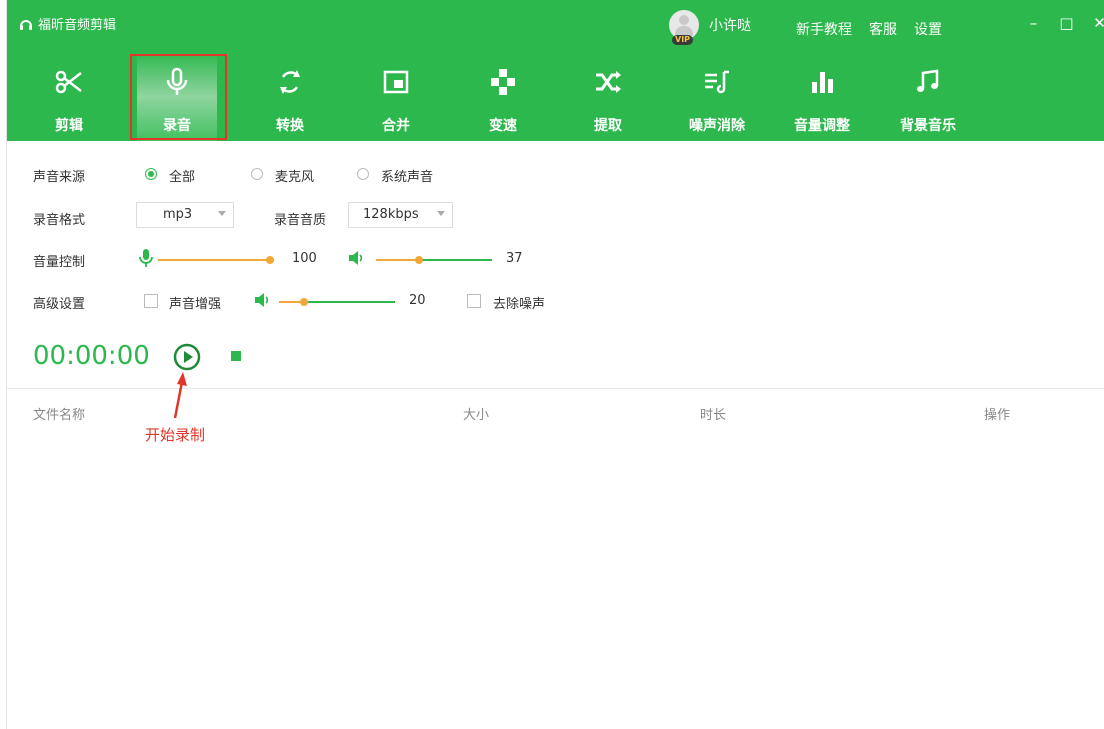  What do you see at coordinates (180, 395) in the screenshot?
I see `annotation-arrow` at bounding box center [180, 395].